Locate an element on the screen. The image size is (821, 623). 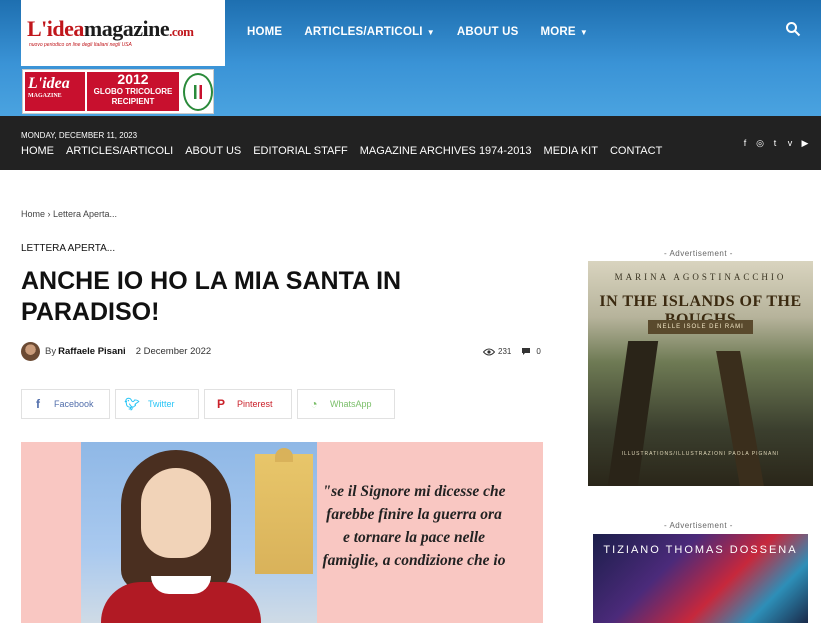
instagram-icon: ◎ is located at coordinates (760, 143).